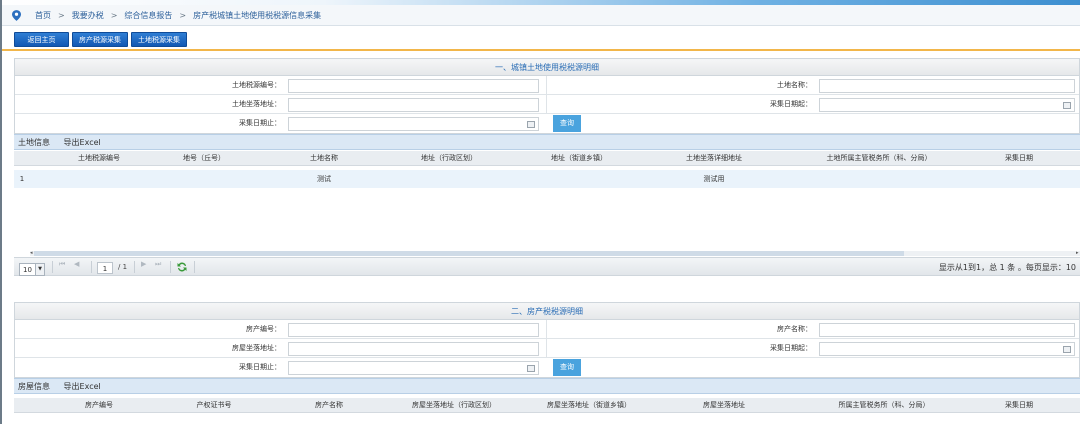  What do you see at coordinates (143, 264) in the screenshot?
I see `next-page-icon: ▶` at bounding box center [143, 264].